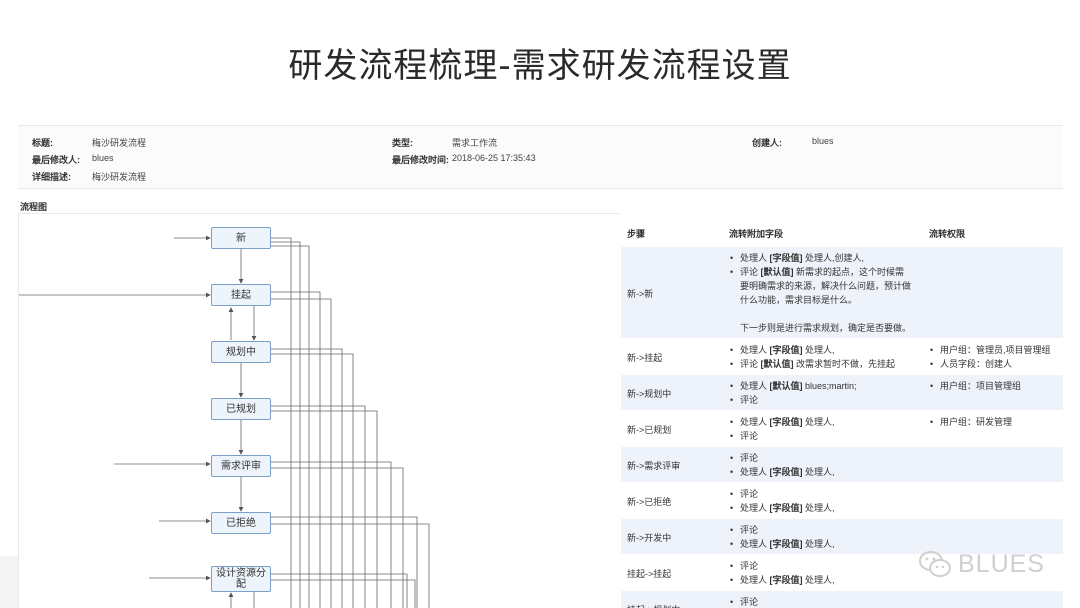  What do you see at coordinates (849, 272) in the screenshot?
I see `field-value: 新需求的起点，这个时候需` at bounding box center [849, 272].